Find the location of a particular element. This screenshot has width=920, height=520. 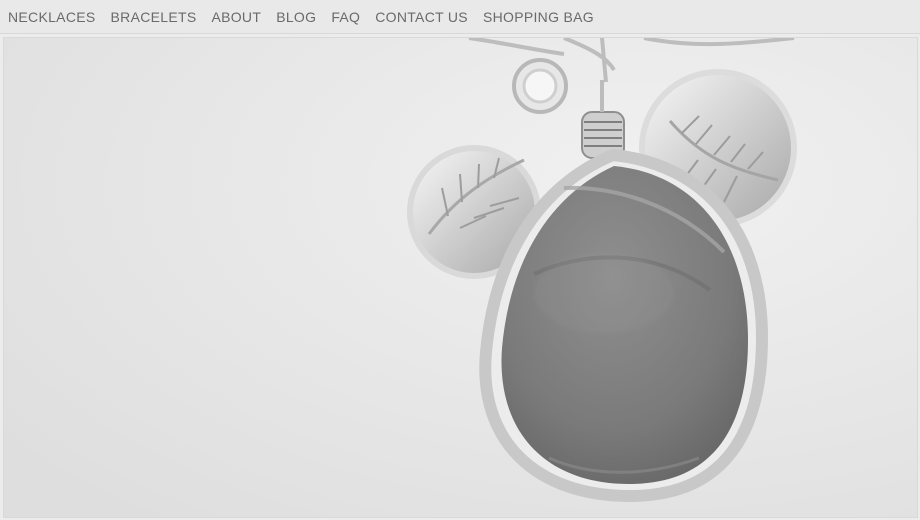

nav-item-necklaces: NECKLACES is located at coordinates (52, 17).